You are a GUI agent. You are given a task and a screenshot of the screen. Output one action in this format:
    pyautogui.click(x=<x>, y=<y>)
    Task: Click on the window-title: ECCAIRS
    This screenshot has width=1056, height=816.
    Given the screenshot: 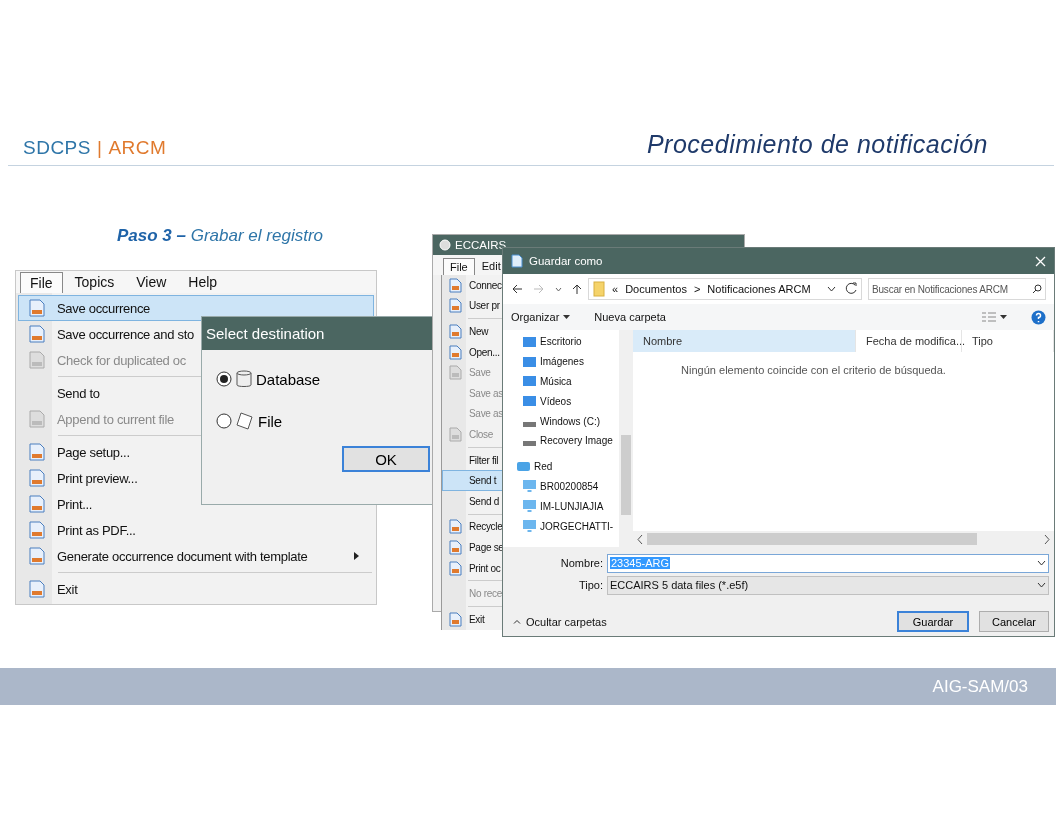 What is the action you would take?
    pyautogui.click(x=481, y=245)
    